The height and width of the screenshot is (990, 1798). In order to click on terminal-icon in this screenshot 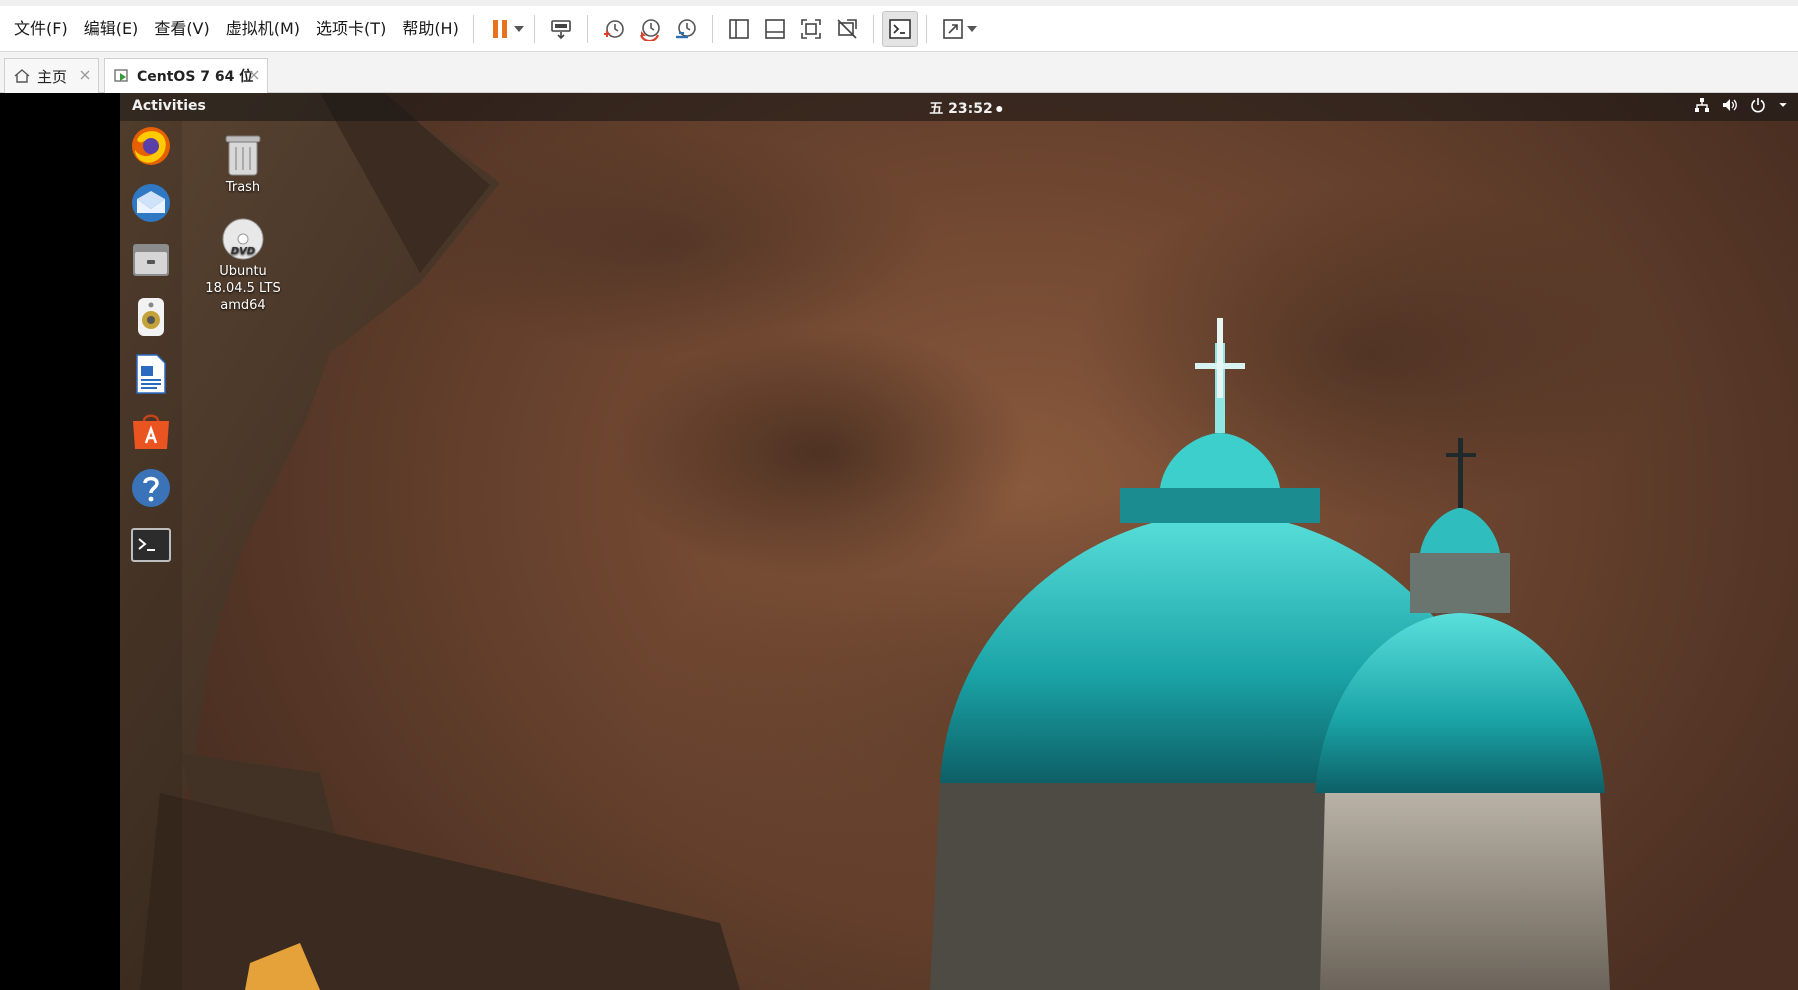, I will do `click(151, 545)`.